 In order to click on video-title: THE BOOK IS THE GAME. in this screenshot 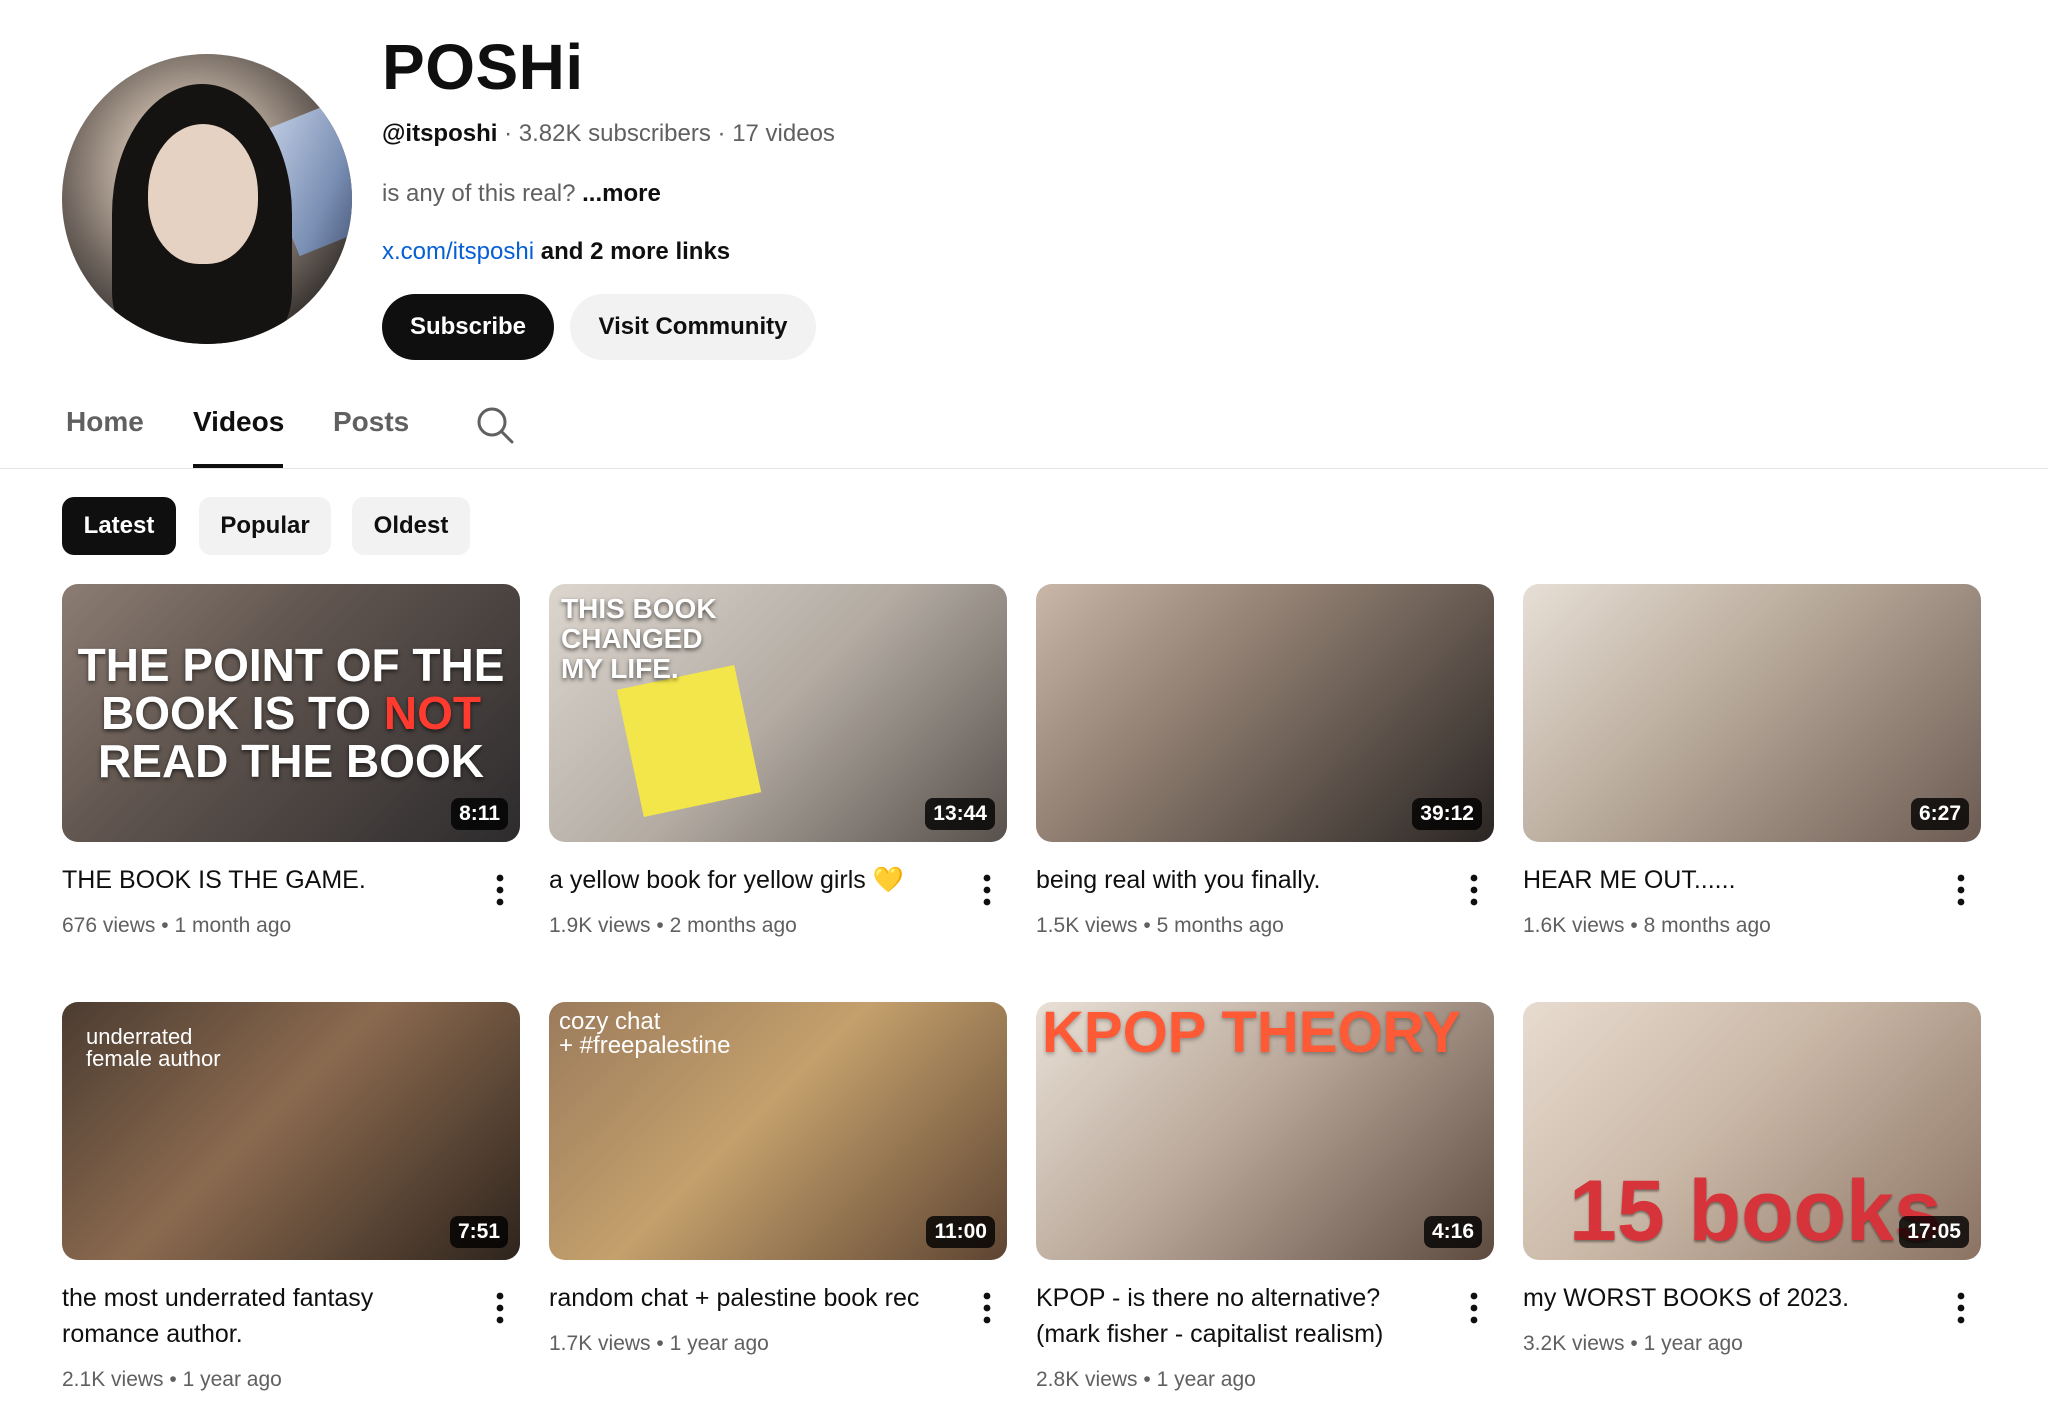, I will do `click(267, 880)`.